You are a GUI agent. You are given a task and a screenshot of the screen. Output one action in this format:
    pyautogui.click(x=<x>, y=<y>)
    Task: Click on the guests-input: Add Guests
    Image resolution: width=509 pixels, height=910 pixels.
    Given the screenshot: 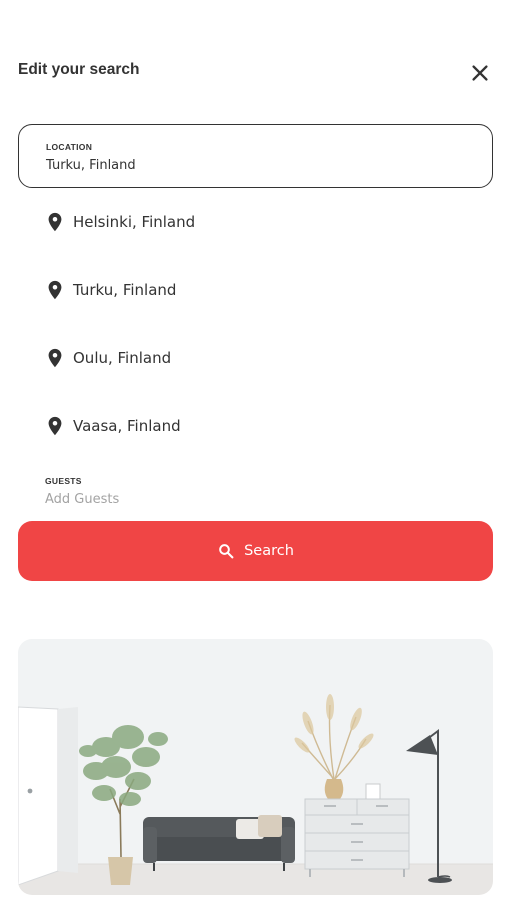 What is the action you would take?
    pyautogui.click(x=82, y=499)
    